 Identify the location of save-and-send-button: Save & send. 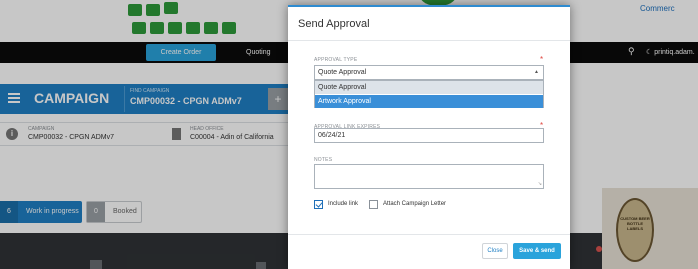
(537, 251).